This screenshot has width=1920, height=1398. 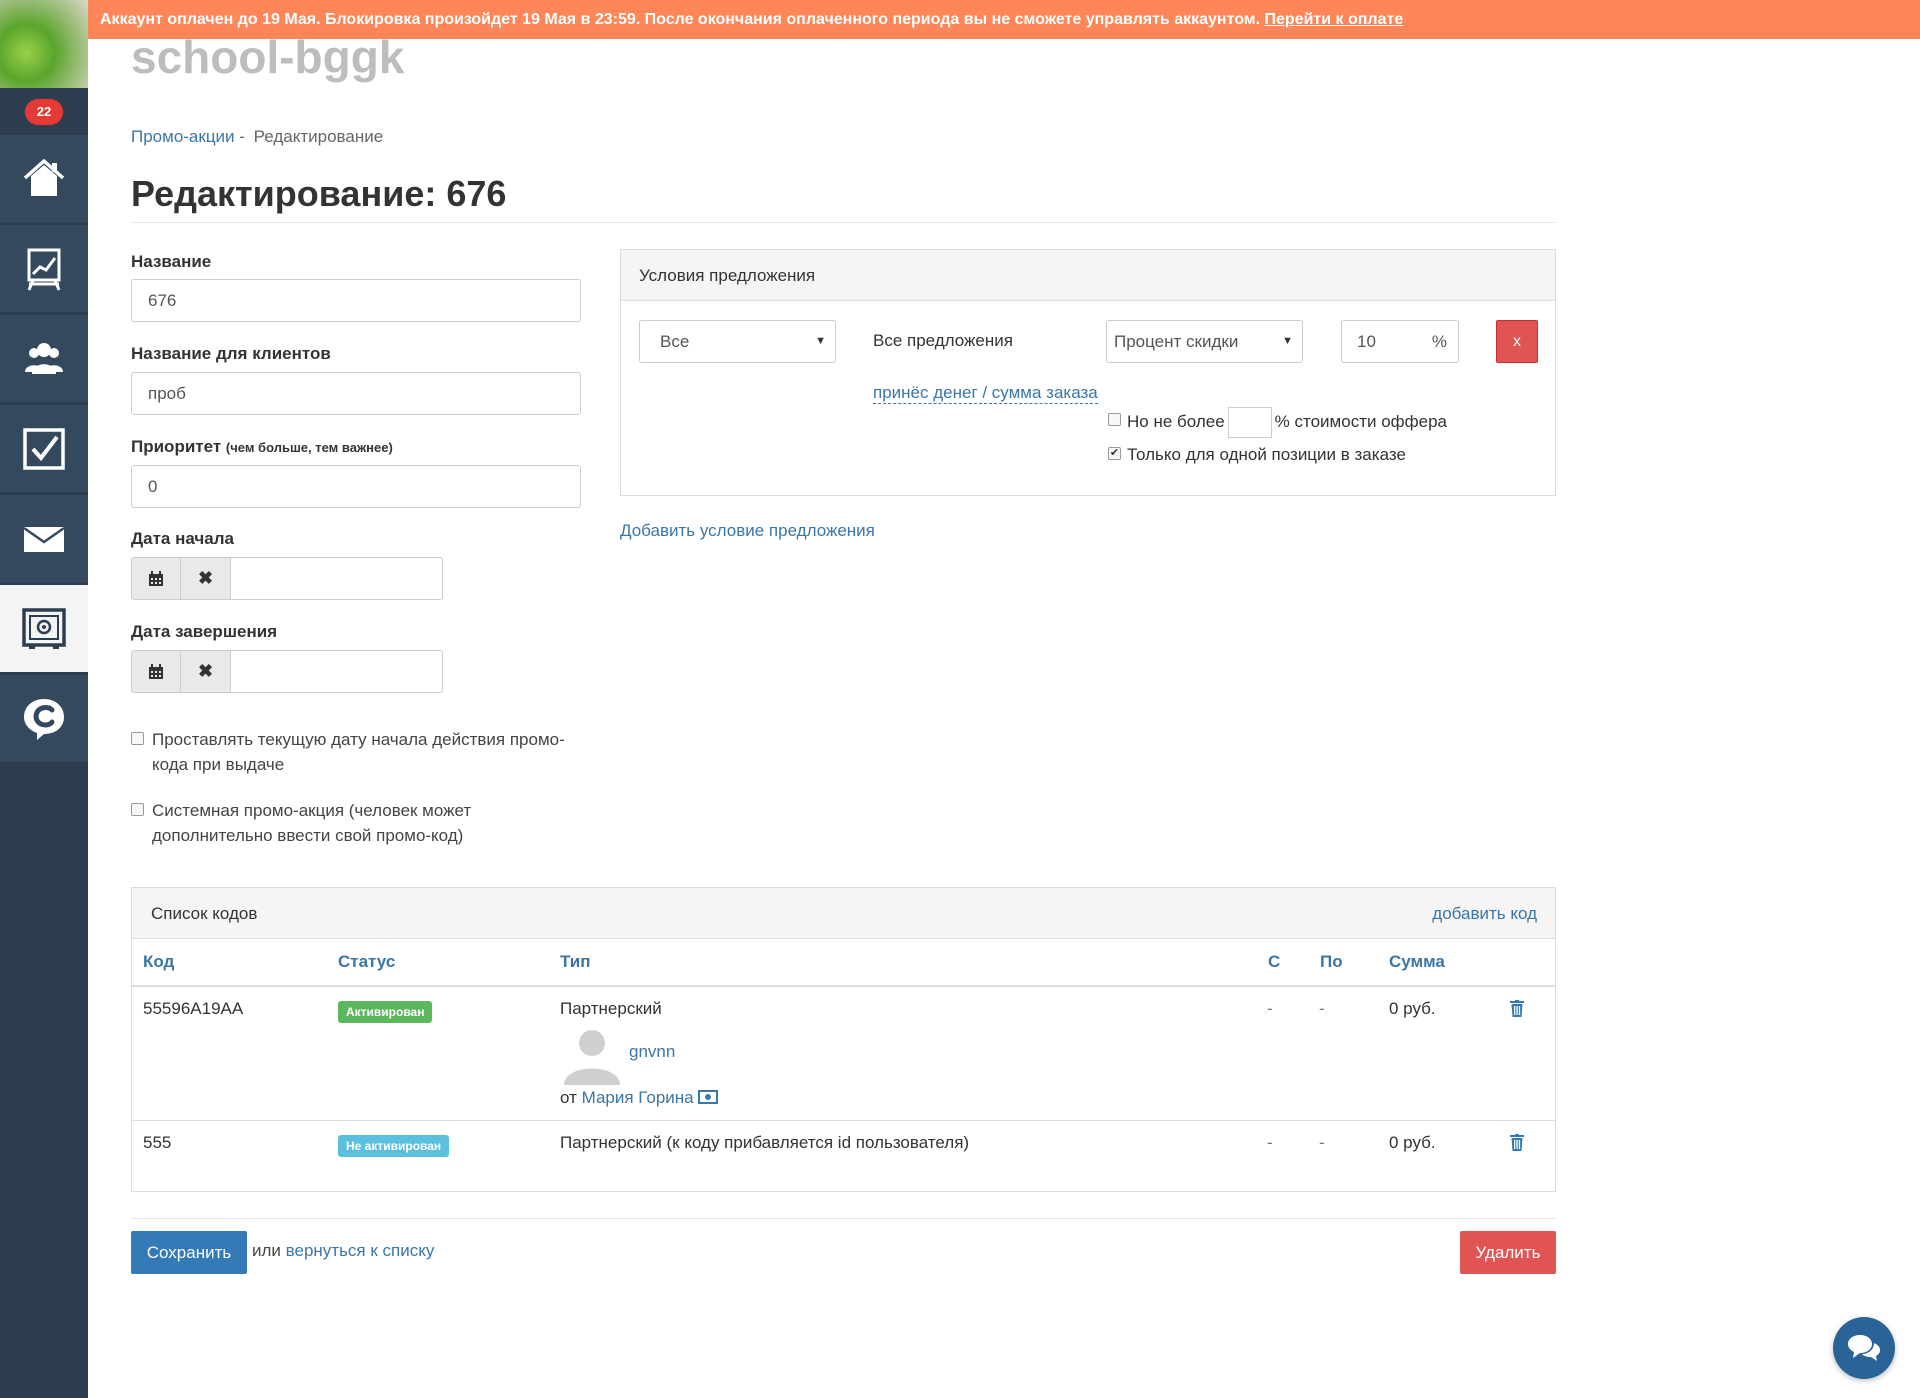 I want to click on start-date-input, so click(x=337, y=578).